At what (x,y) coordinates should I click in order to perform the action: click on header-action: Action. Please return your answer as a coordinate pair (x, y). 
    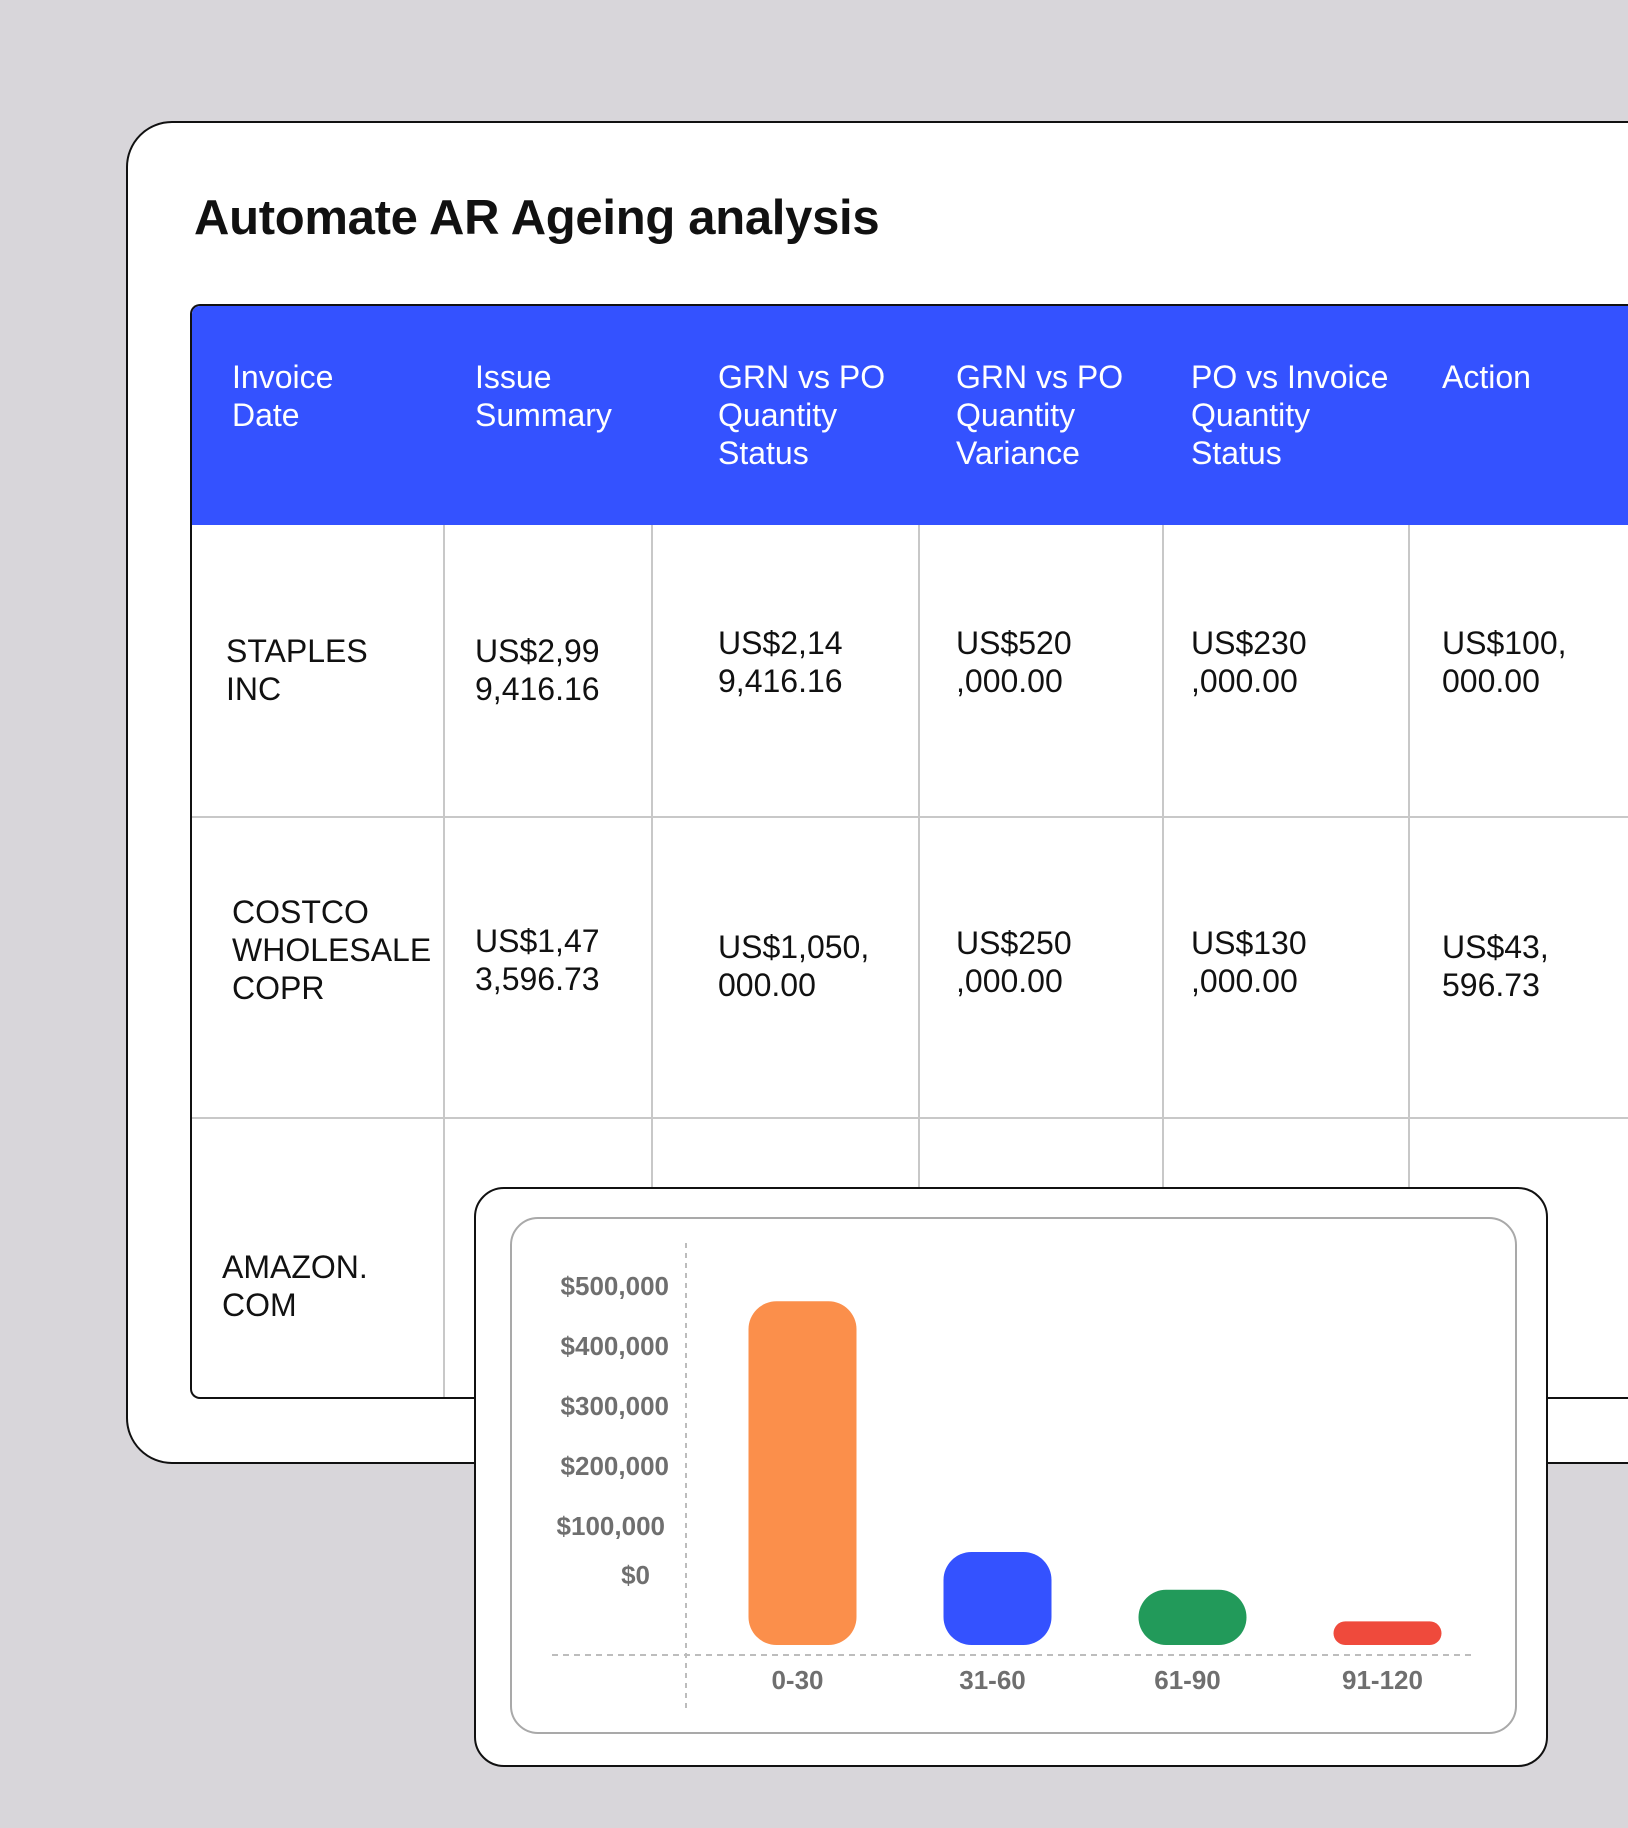
    Looking at the image, I should click on (1535, 377).